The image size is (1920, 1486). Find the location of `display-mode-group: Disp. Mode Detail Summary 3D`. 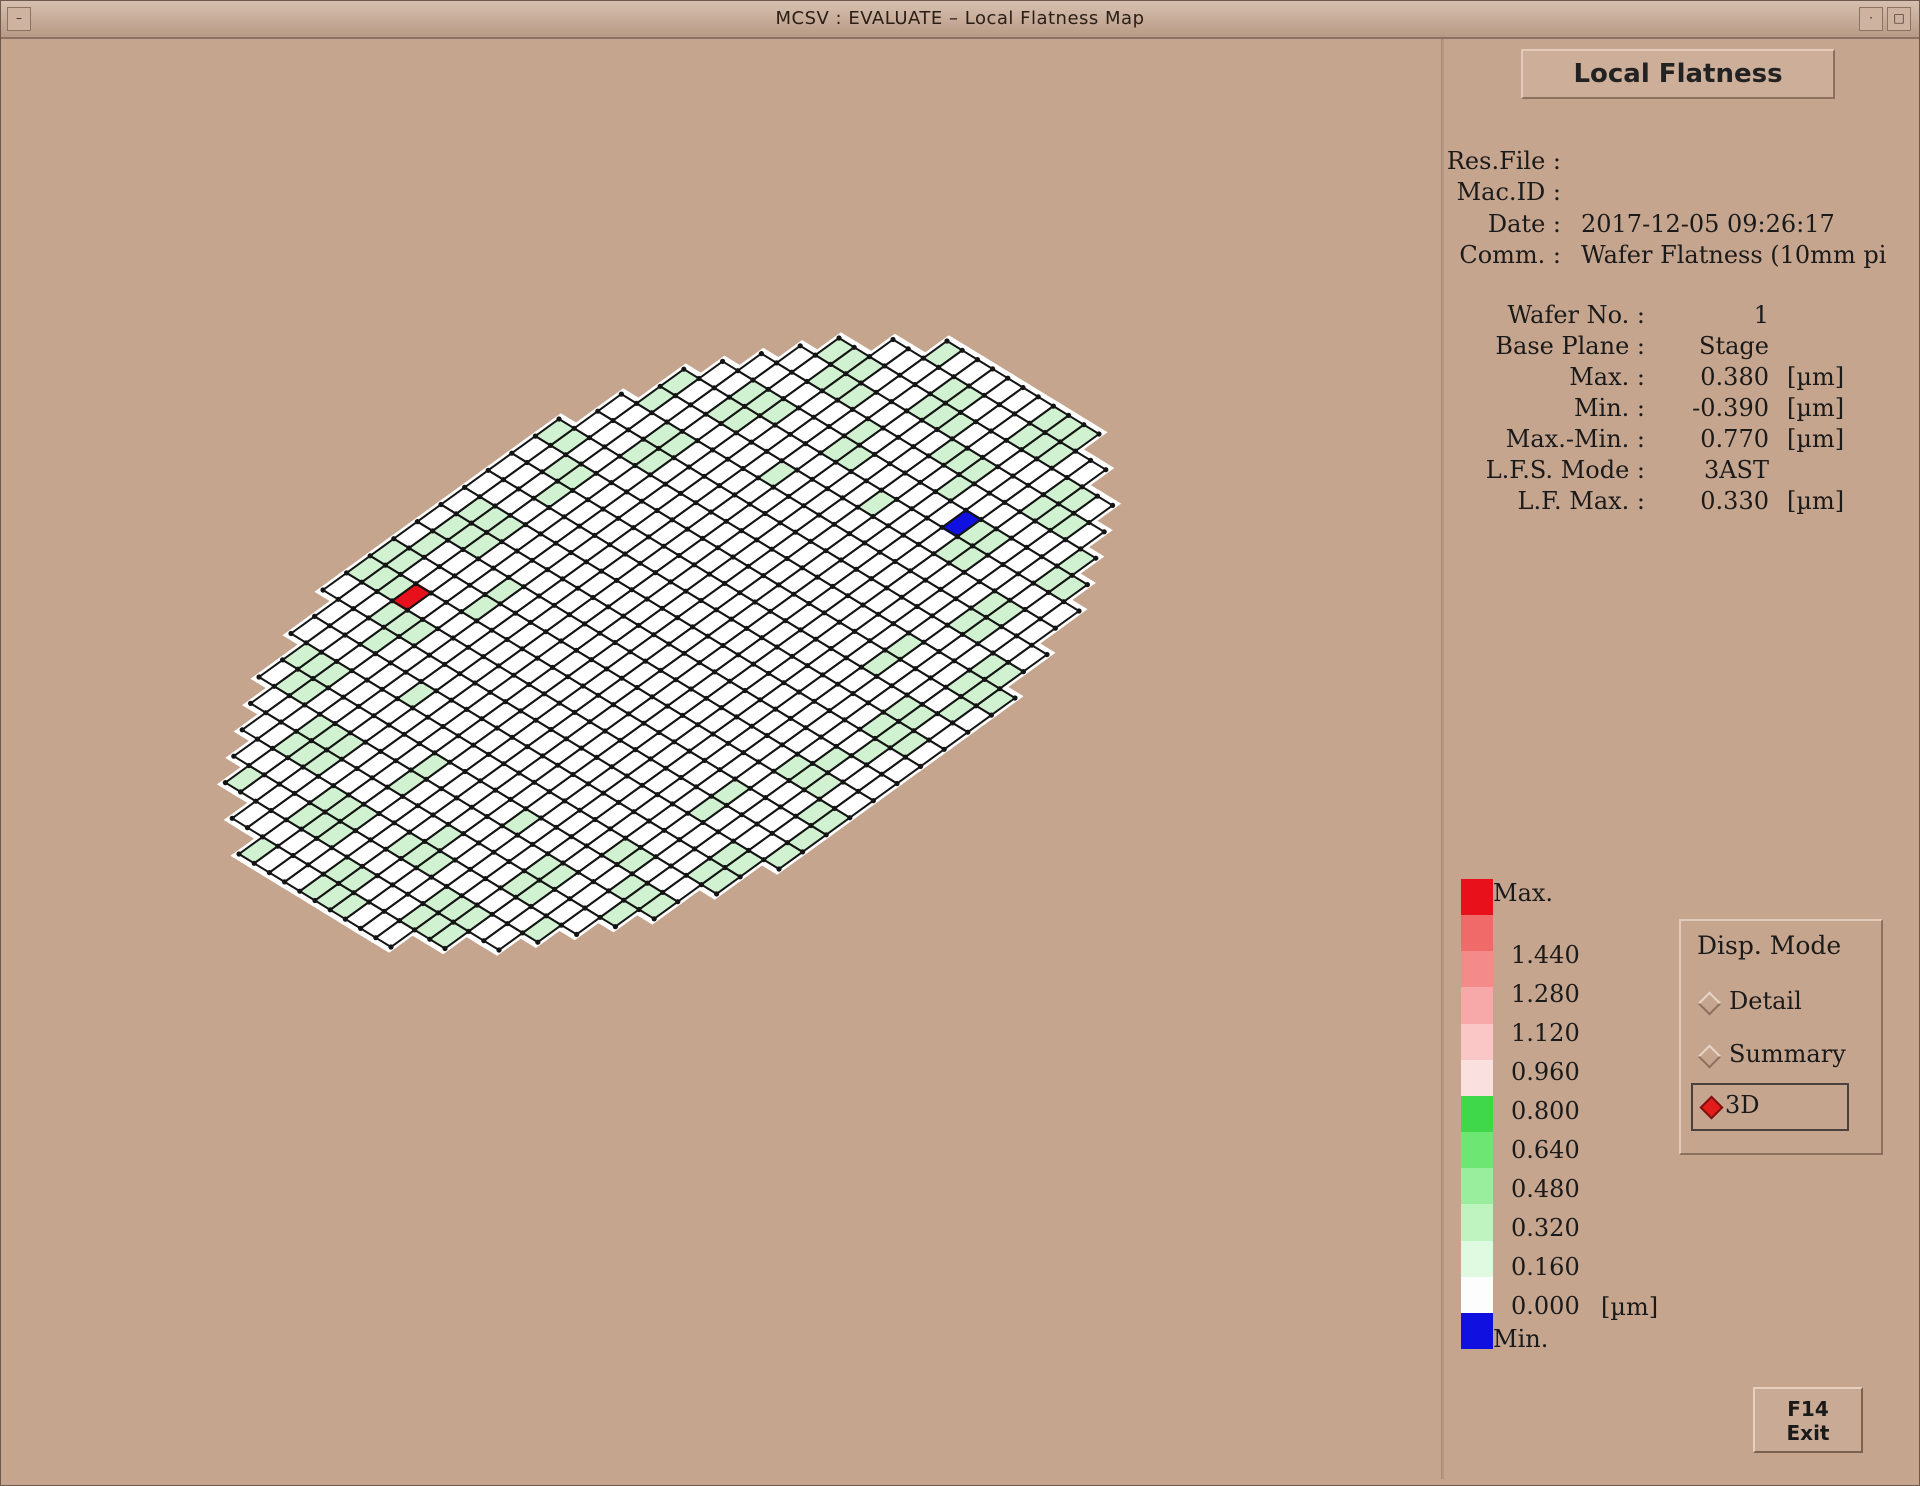

display-mode-group: Disp. Mode Detail Summary 3D is located at coordinates (1781, 1037).